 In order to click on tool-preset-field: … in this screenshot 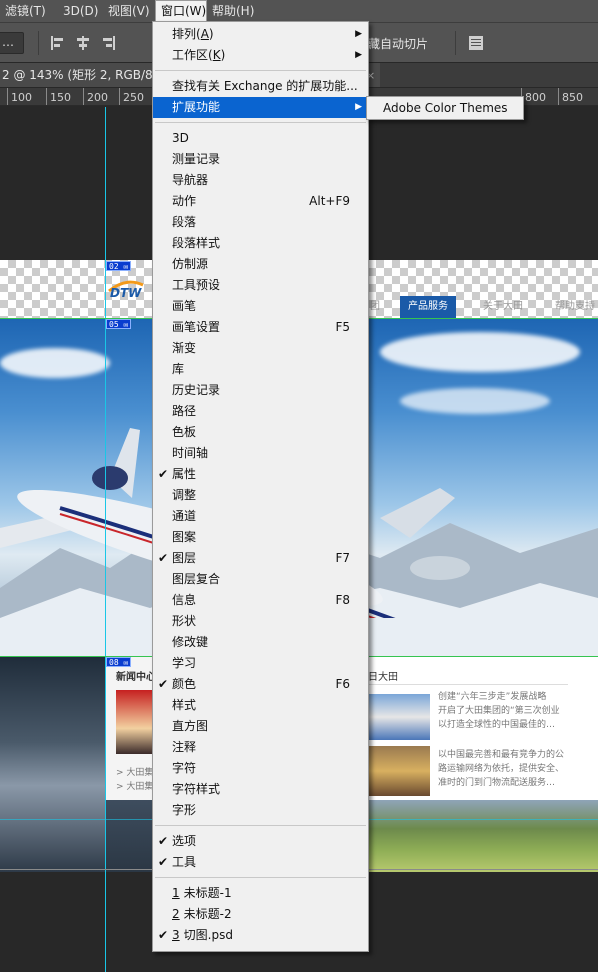, I will do `click(12, 43)`.